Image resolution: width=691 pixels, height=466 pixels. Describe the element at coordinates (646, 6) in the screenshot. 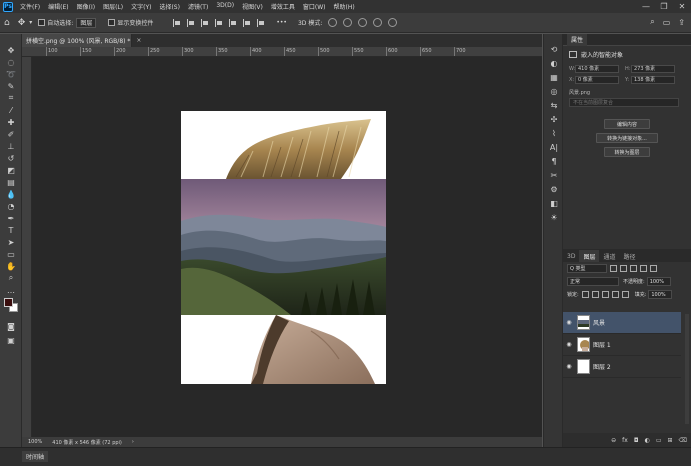

I see `minimize-button: —` at that location.